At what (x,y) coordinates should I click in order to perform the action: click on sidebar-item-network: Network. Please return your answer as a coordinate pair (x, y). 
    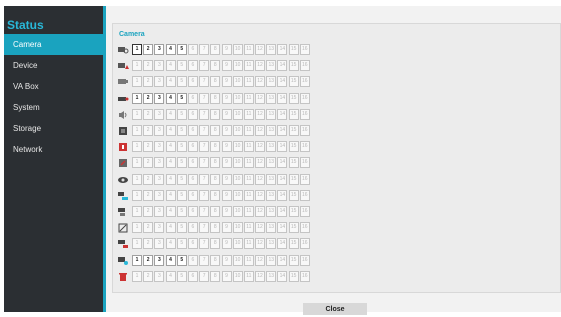
    Looking at the image, I should click on (53, 149).